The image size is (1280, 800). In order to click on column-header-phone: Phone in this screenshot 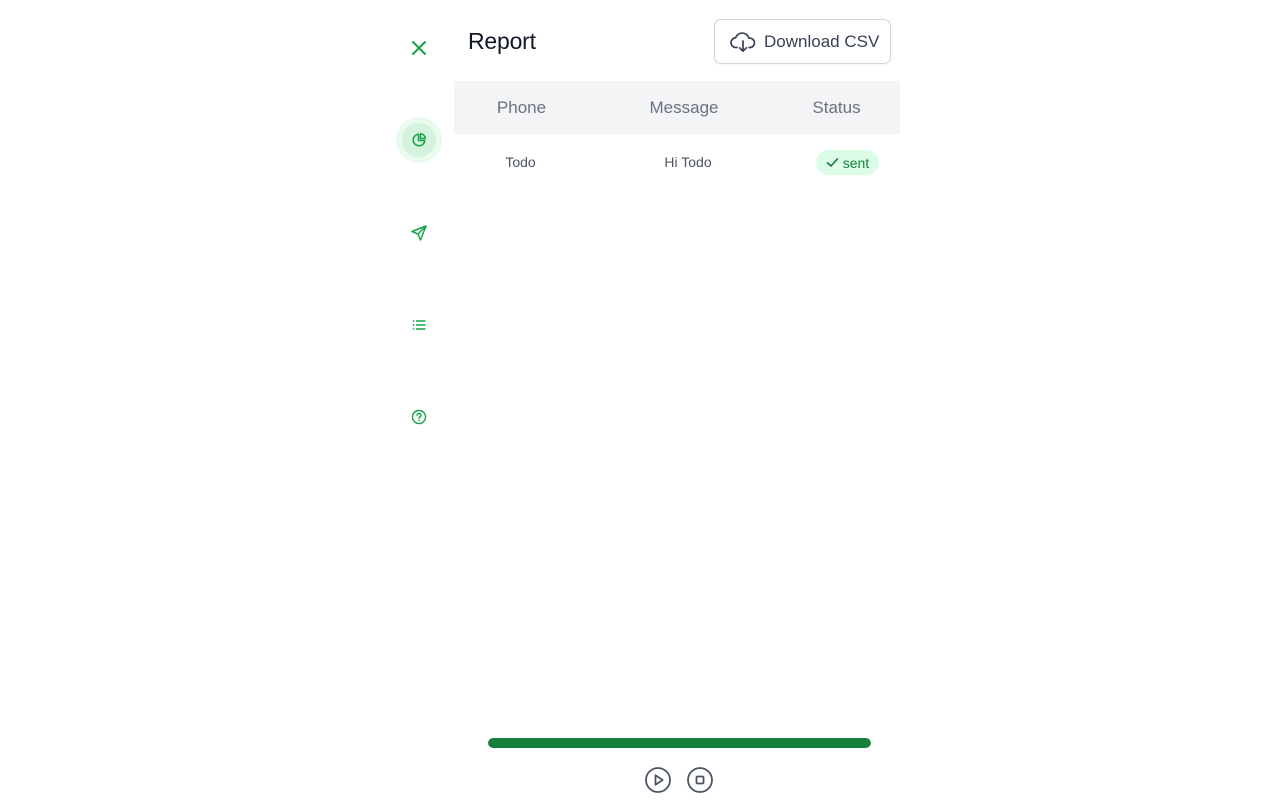, I will do `click(521, 107)`.